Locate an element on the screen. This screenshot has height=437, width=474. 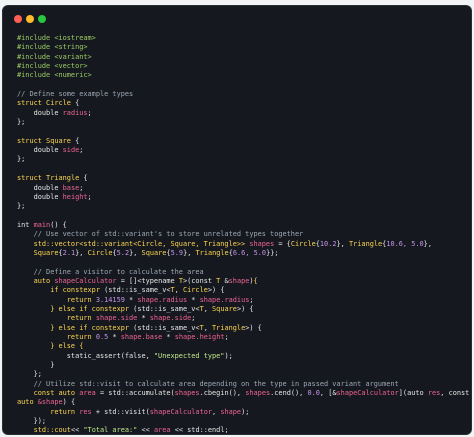
code-token: shape.side is located at coordinates (116, 318).